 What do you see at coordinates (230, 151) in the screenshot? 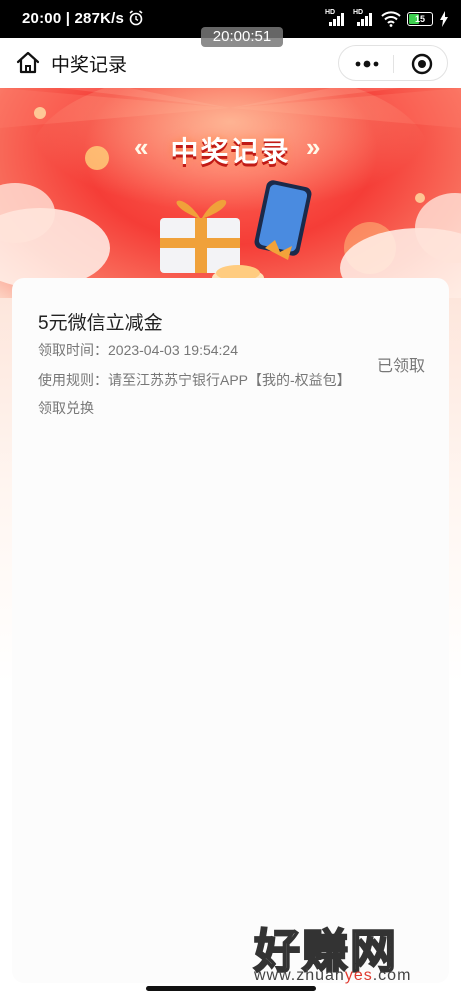
I see `banner-title: 中奖记录` at bounding box center [230, 151].